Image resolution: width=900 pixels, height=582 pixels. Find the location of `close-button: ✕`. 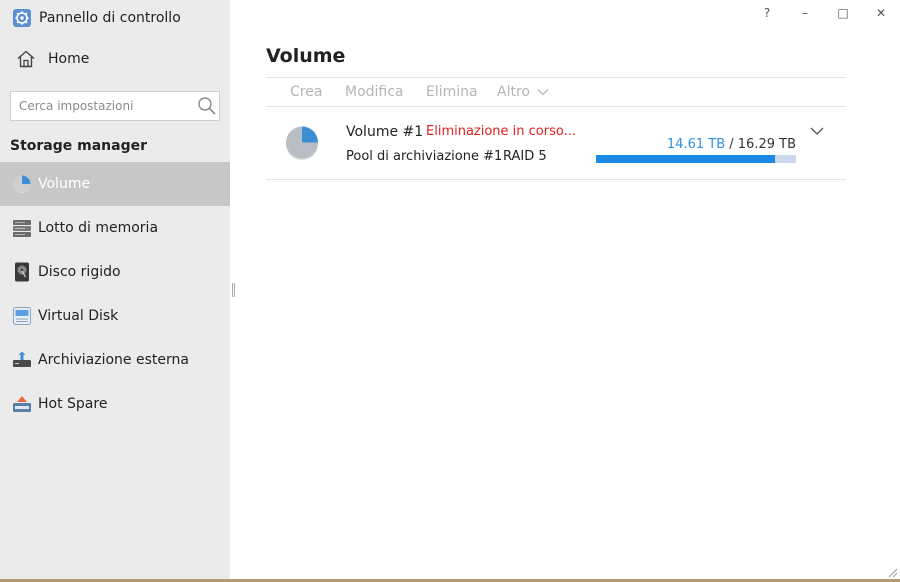

close-button: ✕ is located at coordinates (881, 13).